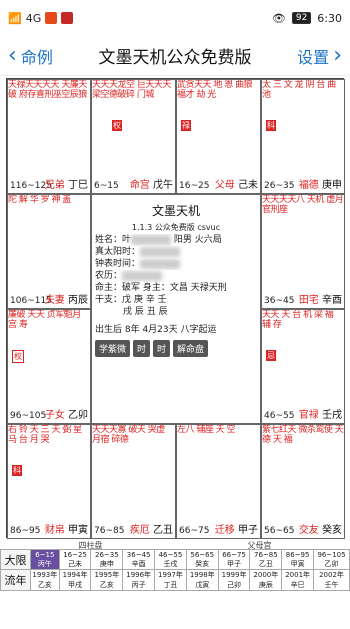 This screenshot has height=629, width=350. I want to click on table-cell: 2002年 壬午, so click(331, 580).